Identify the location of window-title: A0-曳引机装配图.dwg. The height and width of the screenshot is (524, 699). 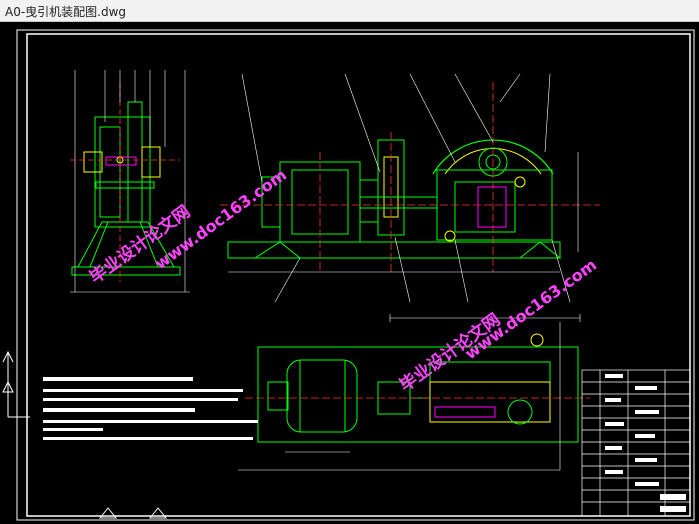
(66, 12).